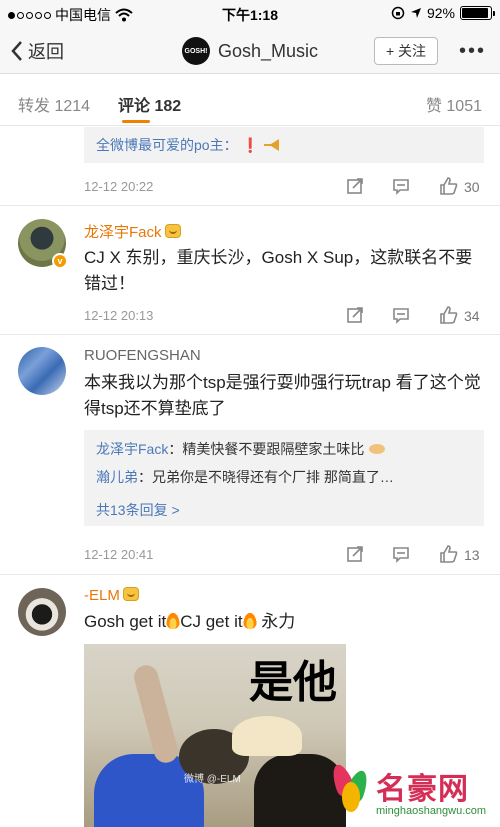 The height and width of the screenshot is (827, 500). I want to click on trumpet-emoji-icon, so click(271, 145).